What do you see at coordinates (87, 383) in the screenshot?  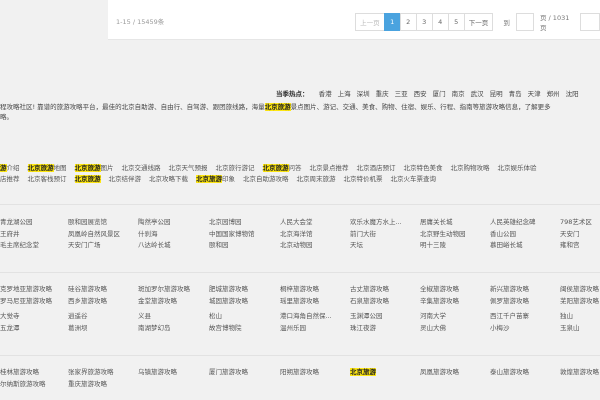 I see `guide-link: 重庆旅游攻略` at bounding box center [87, 383].